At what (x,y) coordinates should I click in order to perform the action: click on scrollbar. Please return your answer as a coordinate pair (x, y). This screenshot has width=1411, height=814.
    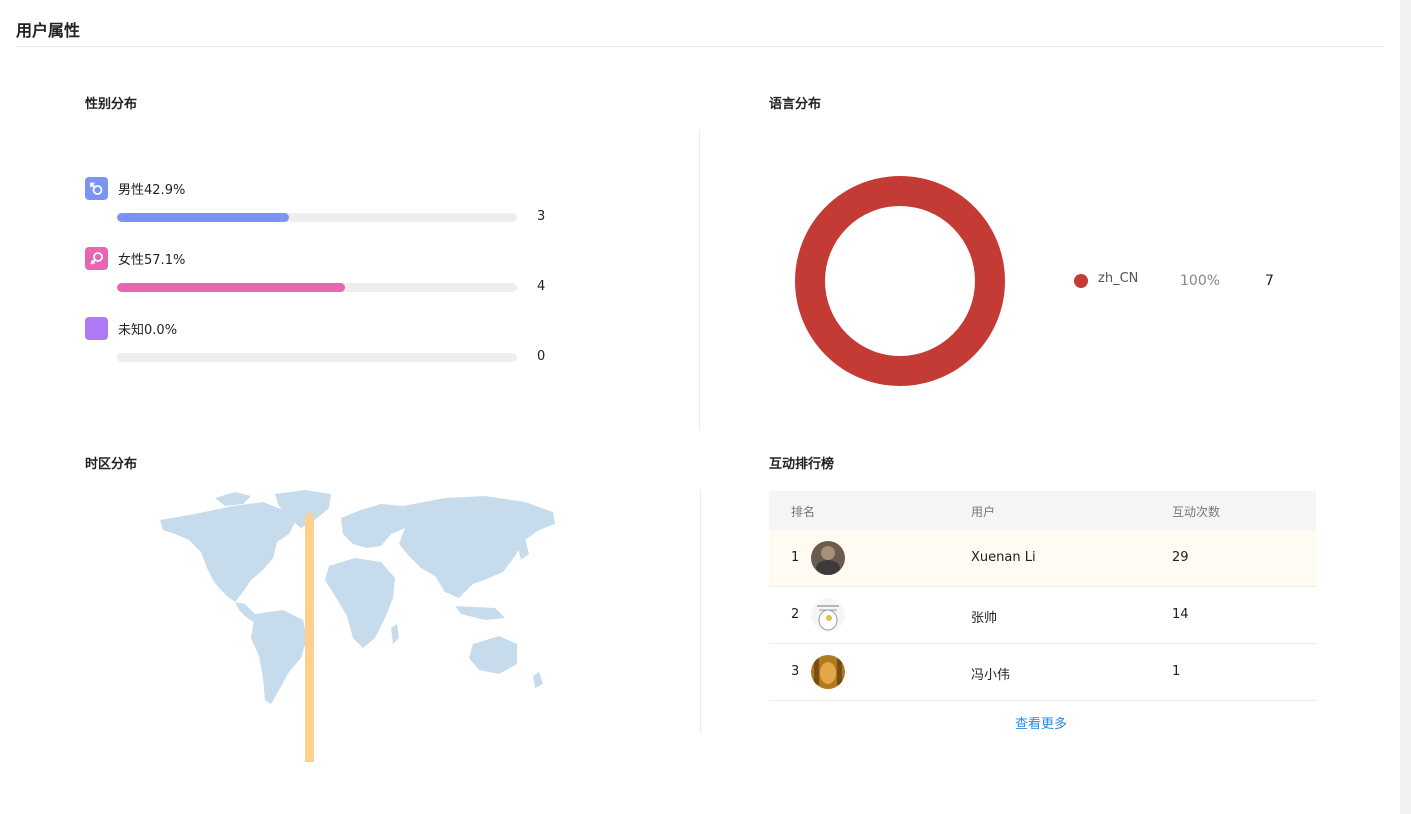
    Looking at the image, I should click on (1405, 407).